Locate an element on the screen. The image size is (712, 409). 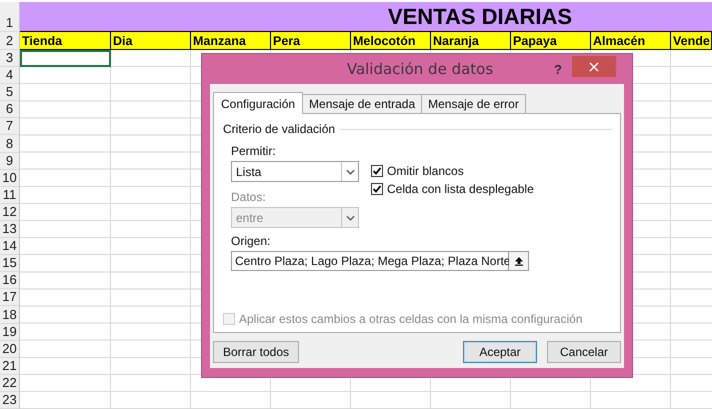
checkbox-label: Celda con lista desplegable is located at coordinates (460, 189).